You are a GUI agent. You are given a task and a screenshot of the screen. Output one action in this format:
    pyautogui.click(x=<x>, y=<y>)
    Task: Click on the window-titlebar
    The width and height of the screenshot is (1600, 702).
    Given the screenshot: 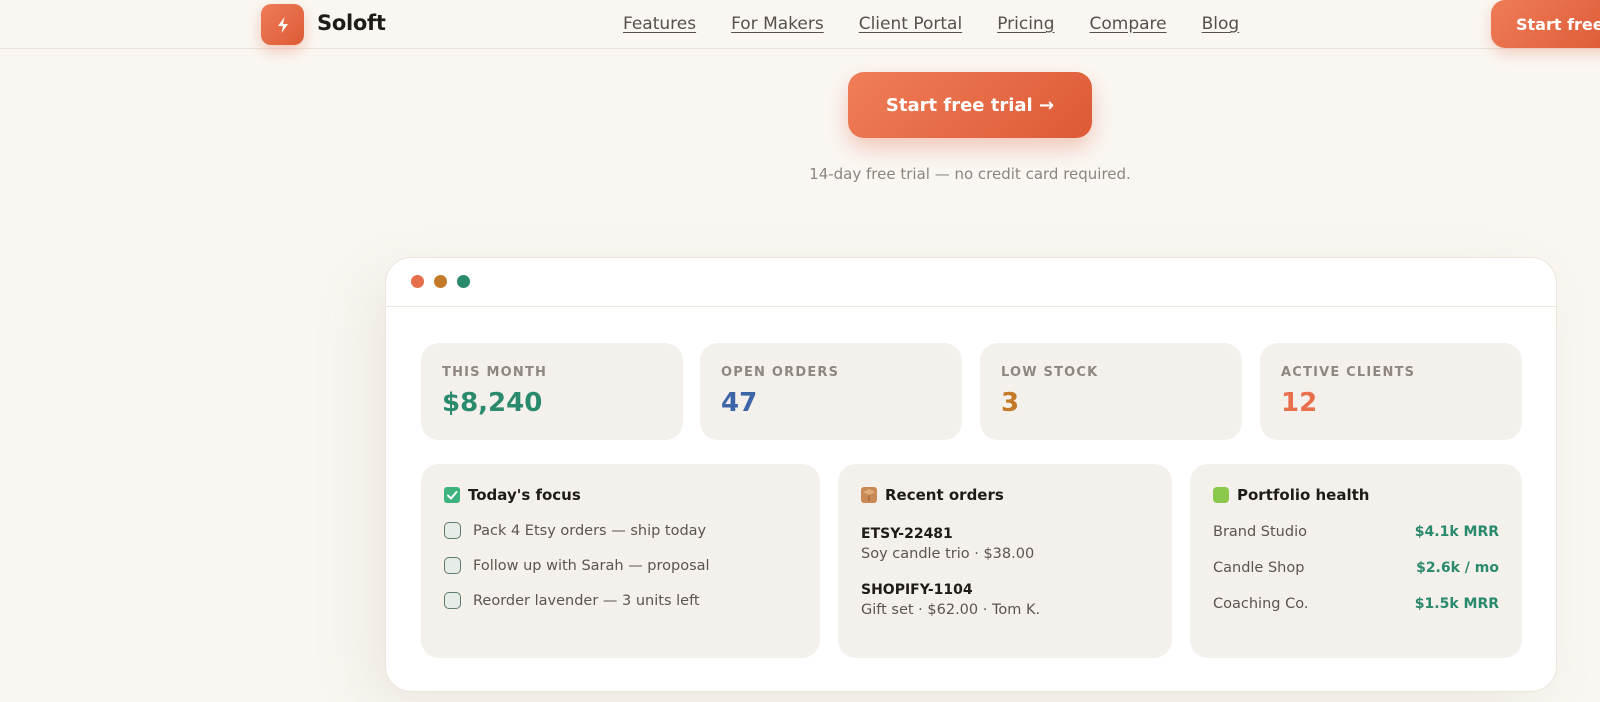 What is the action you would take?
    pyautogui.click(x=971, y=282)
    